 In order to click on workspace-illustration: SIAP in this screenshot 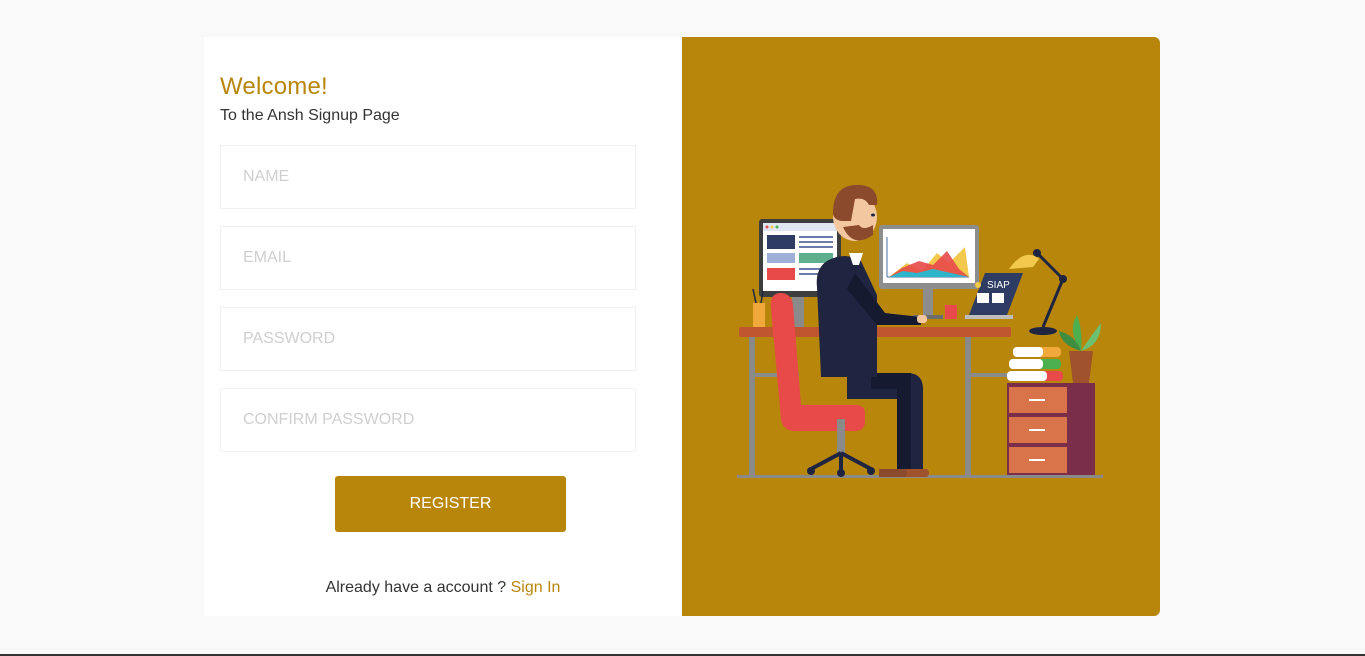, I will do `click(920, 331)`.